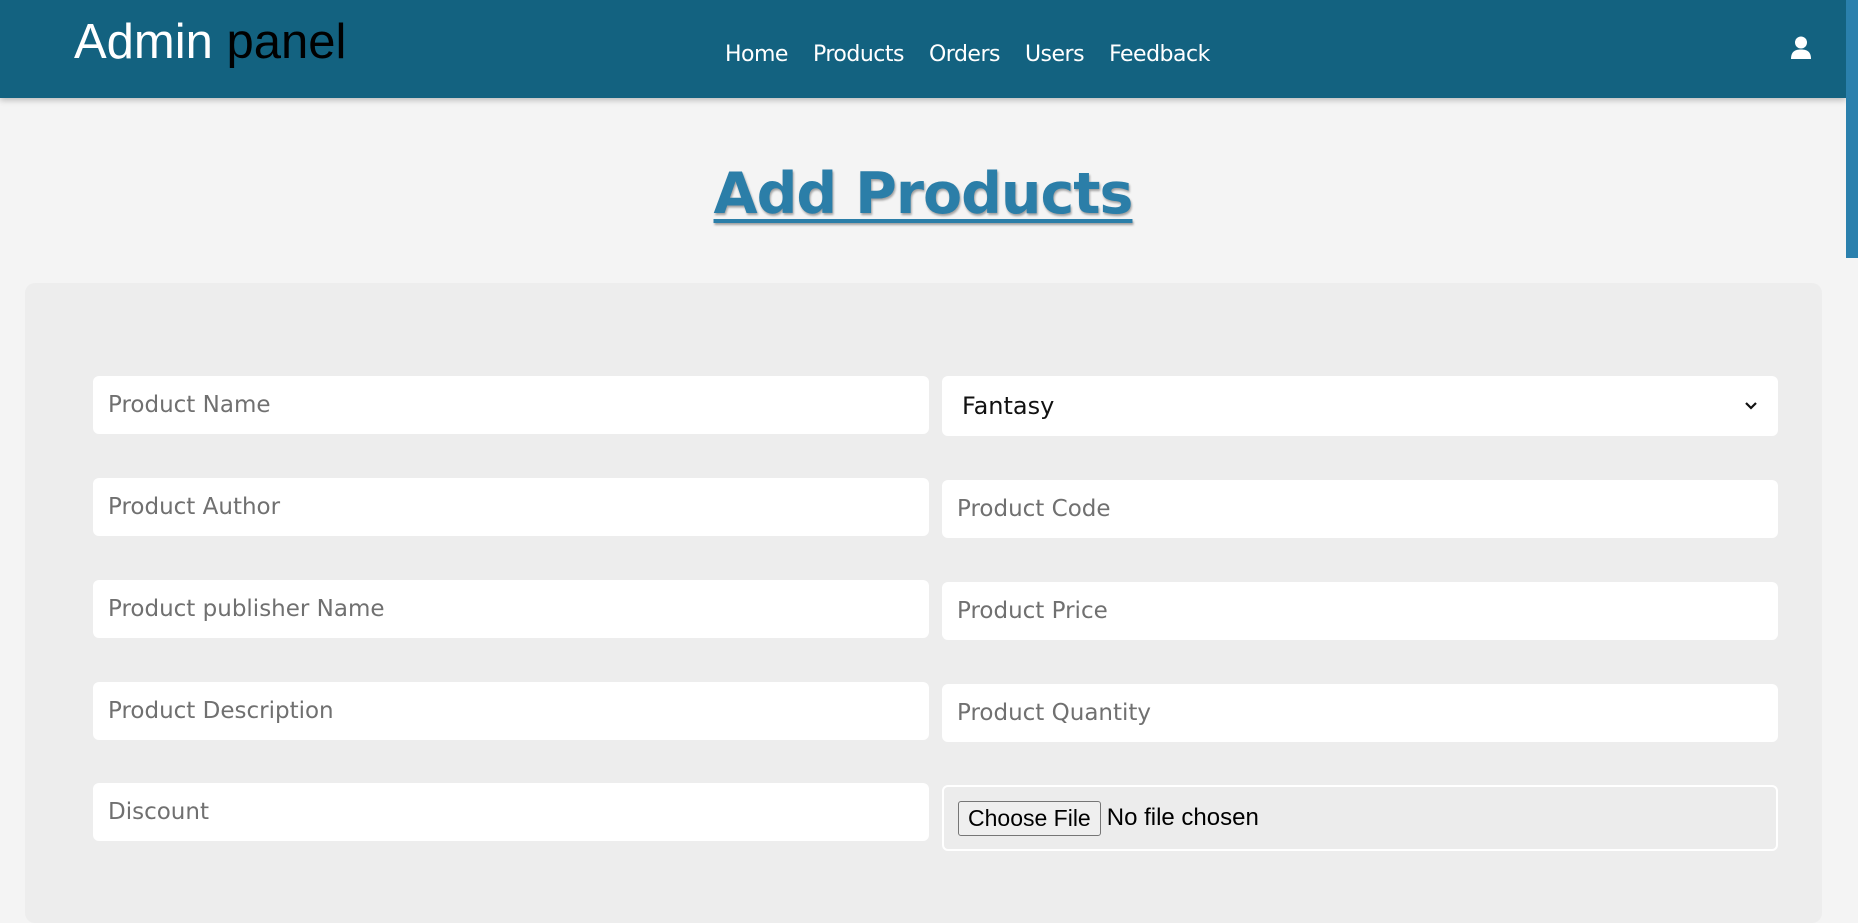 The image size is (1858, 923). Describe the element at coordinates (1360, 611) in the screenshot. I see `product-price-input` at that location.